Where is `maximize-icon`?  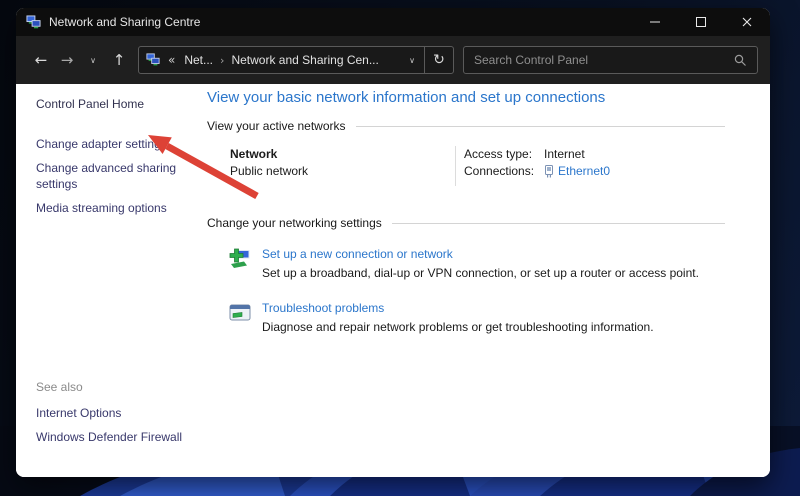
maximize-icon is located at coordinates (701, 22).